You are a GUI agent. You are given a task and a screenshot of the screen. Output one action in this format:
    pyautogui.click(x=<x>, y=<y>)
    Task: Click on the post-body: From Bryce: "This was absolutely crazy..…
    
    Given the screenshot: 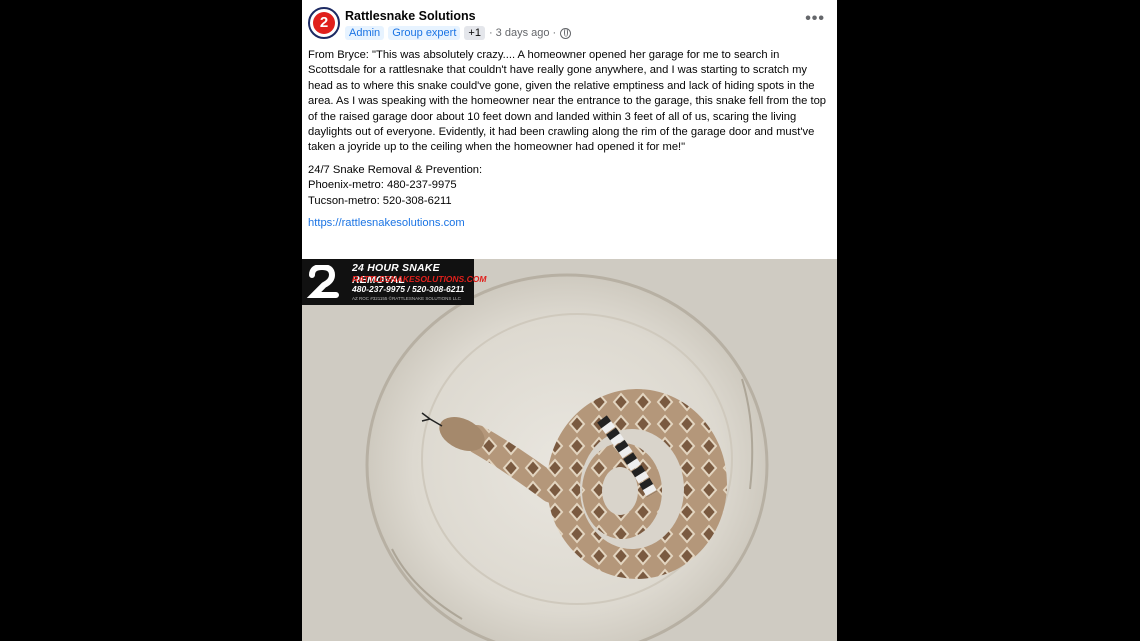 What is the action you would take?
    pyautogui.click(x=570, y=143)
    